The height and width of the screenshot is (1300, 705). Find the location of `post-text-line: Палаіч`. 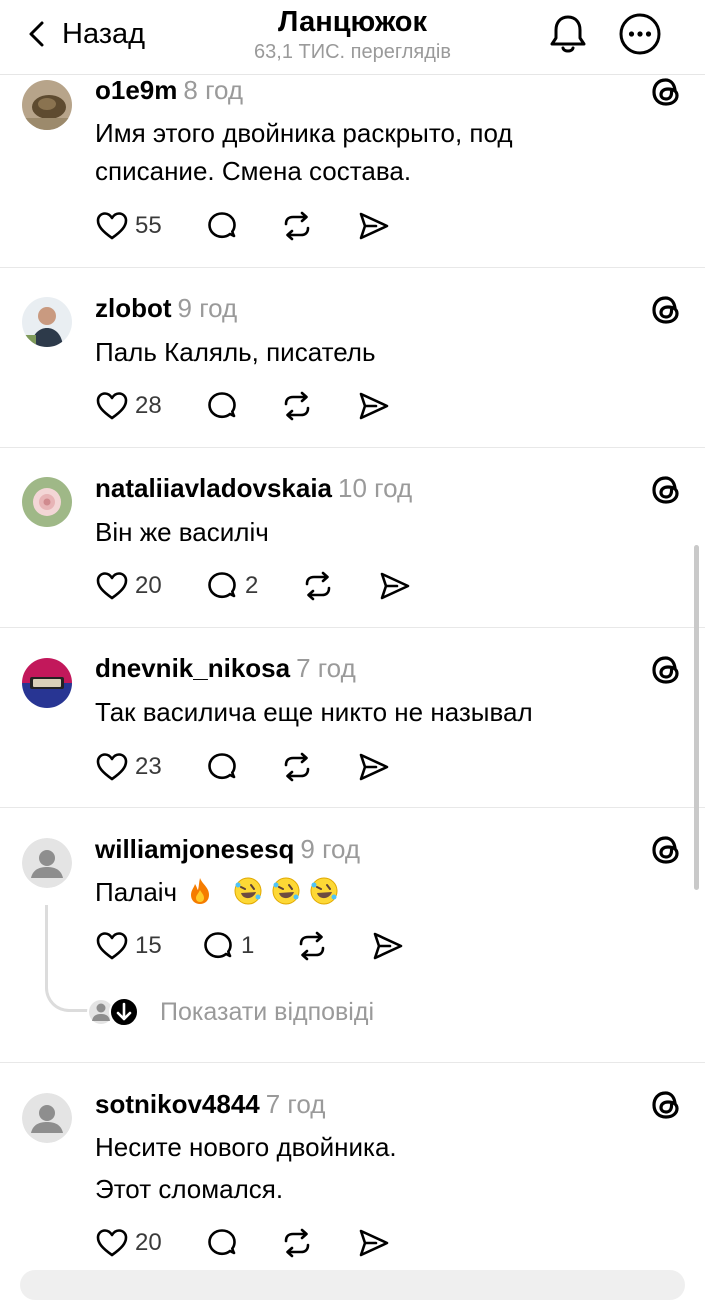

post-text-line: Палаіч is located at coordinates (217, 892).